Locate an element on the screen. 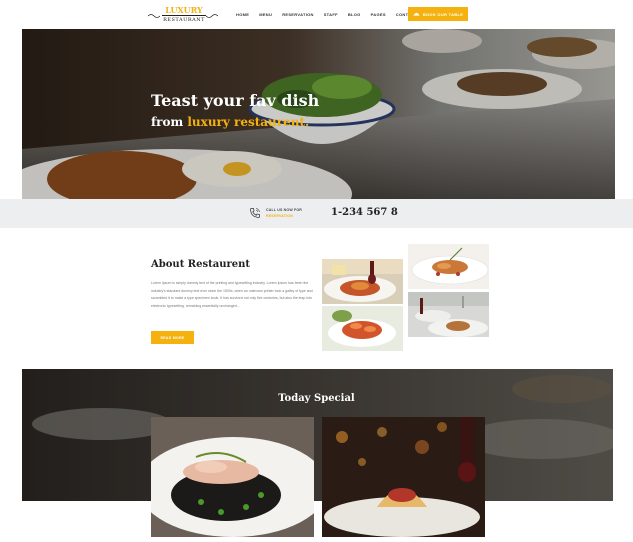 The image size is (633, 542). nav-menu: MENU is located at coordinates (265, 15).